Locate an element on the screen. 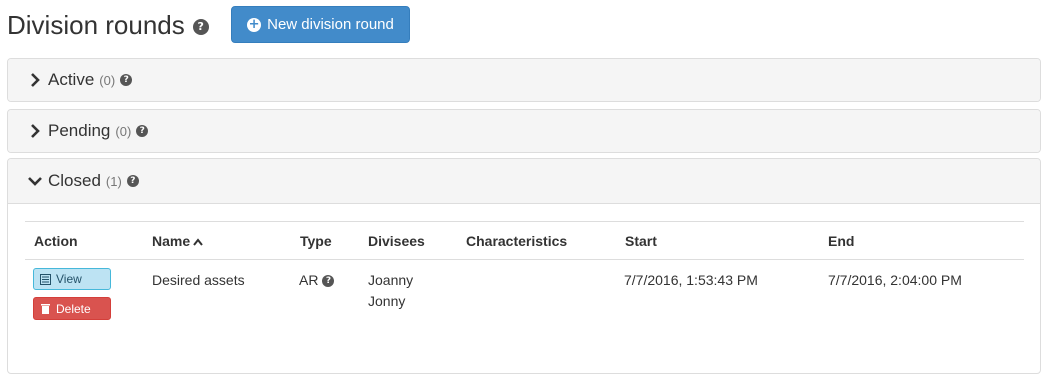 Image resolution: width=1047 pixels, height=382 pixels. panel-closed-count: (1) is located at coordinates (113, 181).